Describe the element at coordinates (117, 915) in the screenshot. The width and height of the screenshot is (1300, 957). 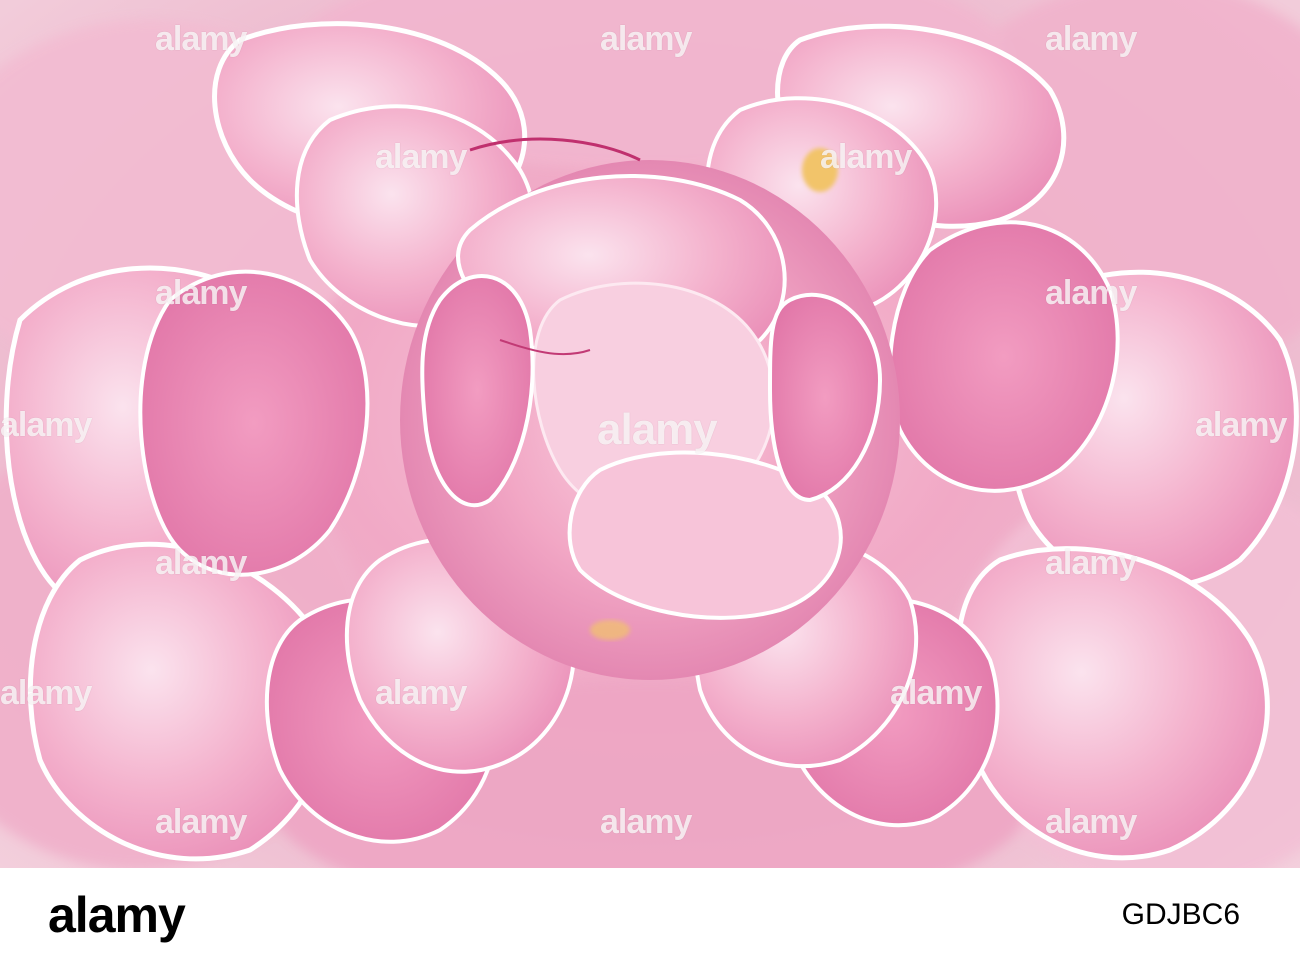
I see `alamy-logo: alamy` at that location.